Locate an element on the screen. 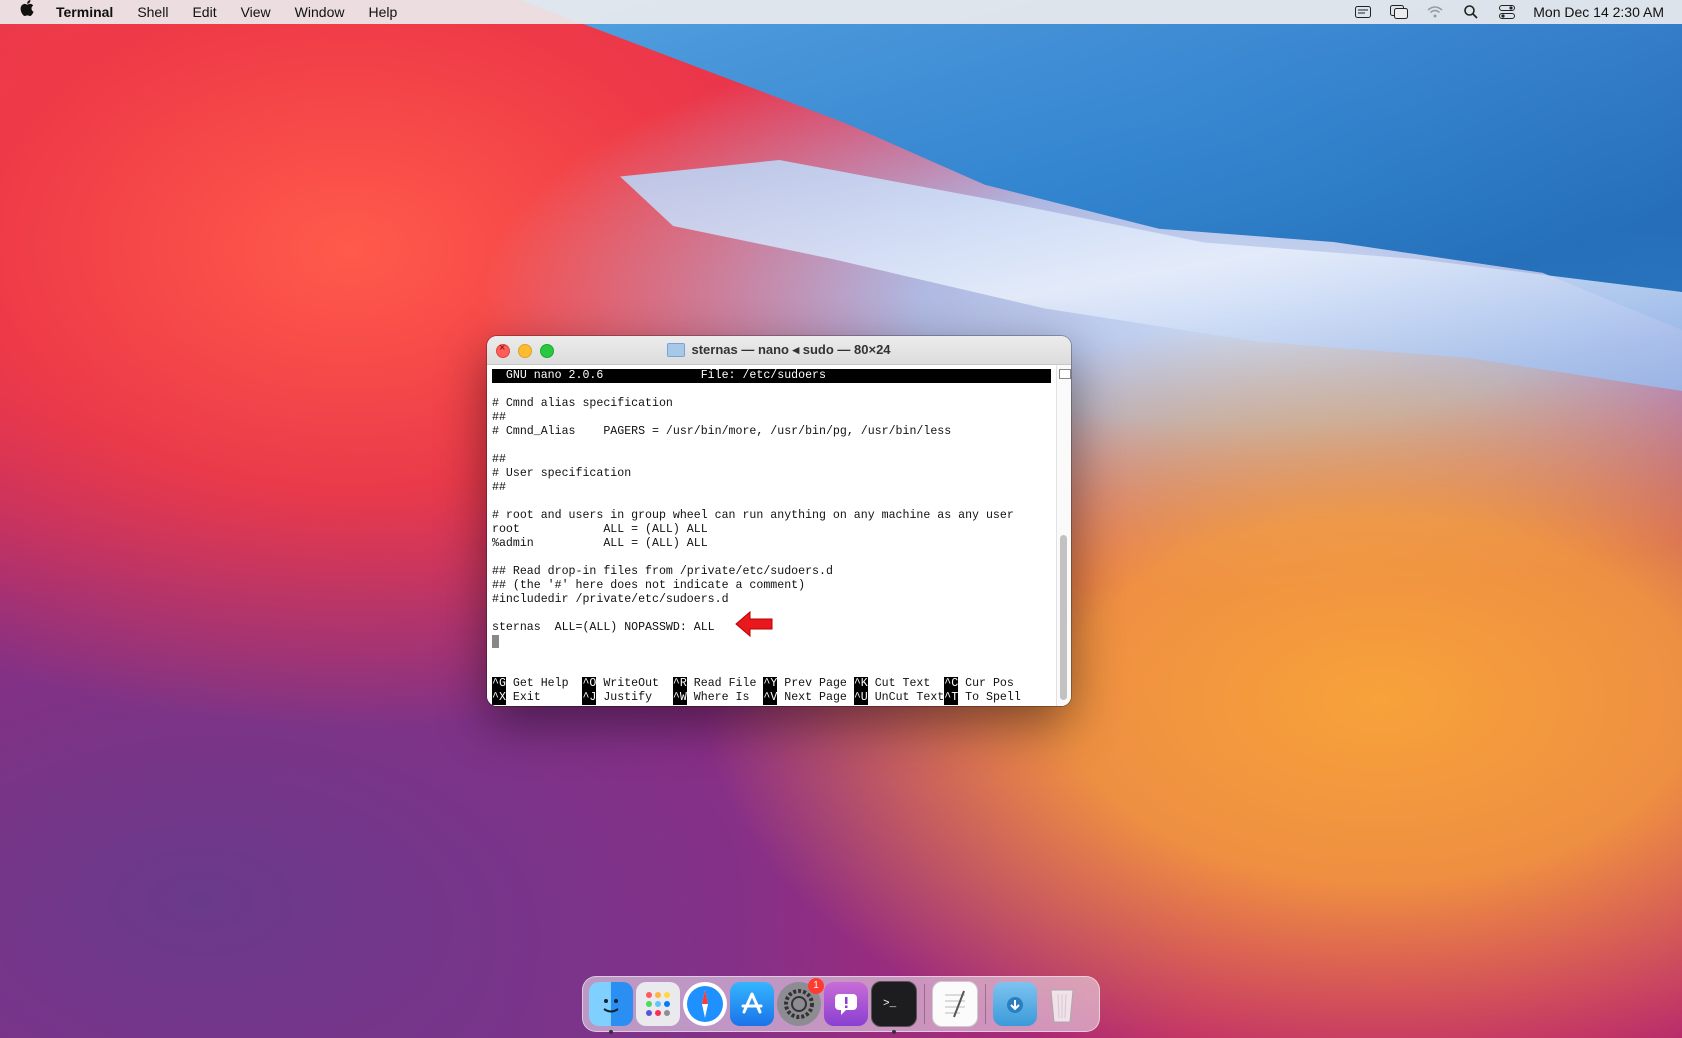 The height and width of the screenshot is (1038, 1682). screen-mirroring-icon is located at coordinates (1399, 12).